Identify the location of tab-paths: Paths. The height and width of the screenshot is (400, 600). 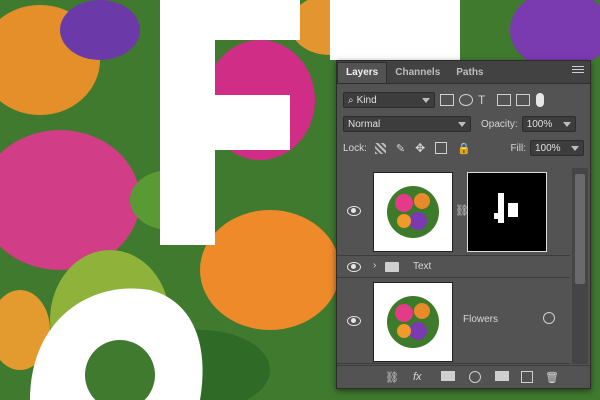
(469, 73).